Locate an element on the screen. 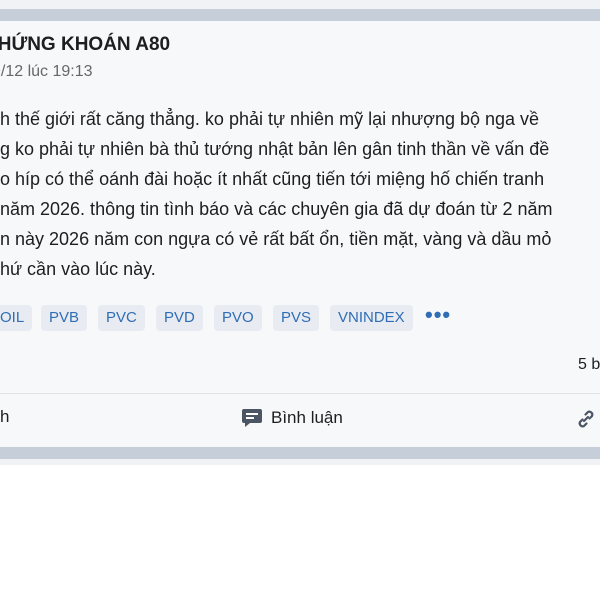  post-line-6: hứ cần vào lúc này. is located at coordinates (78, 269).